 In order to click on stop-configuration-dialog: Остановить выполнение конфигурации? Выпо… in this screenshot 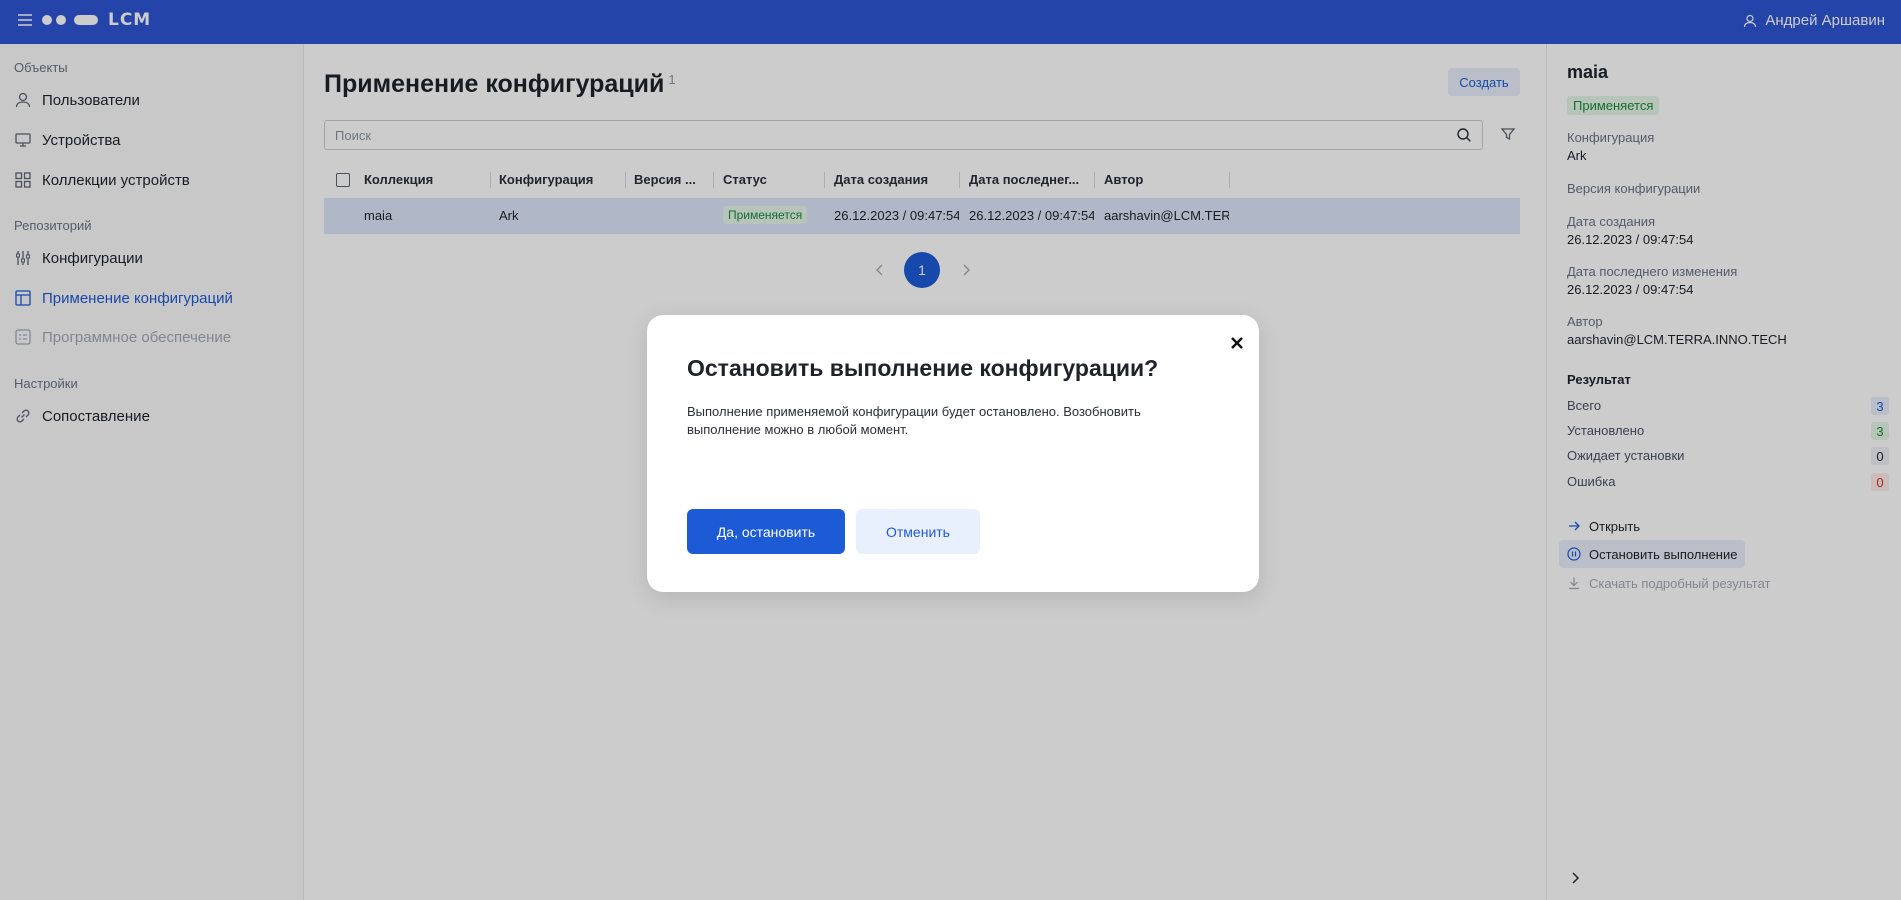, I will do `click(953, 453)`.